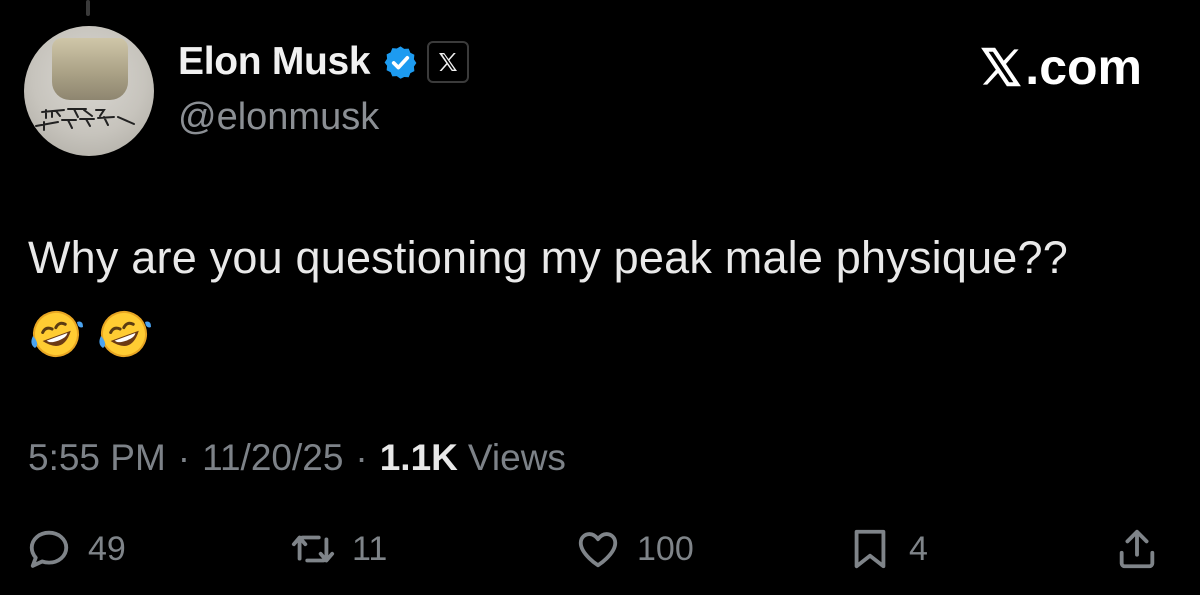 The width and height of the screenshot is (1200, 595). Describe the element at coordinates (90, 69) in the screenshot. I see `avatar-cap-graphic` at that location.